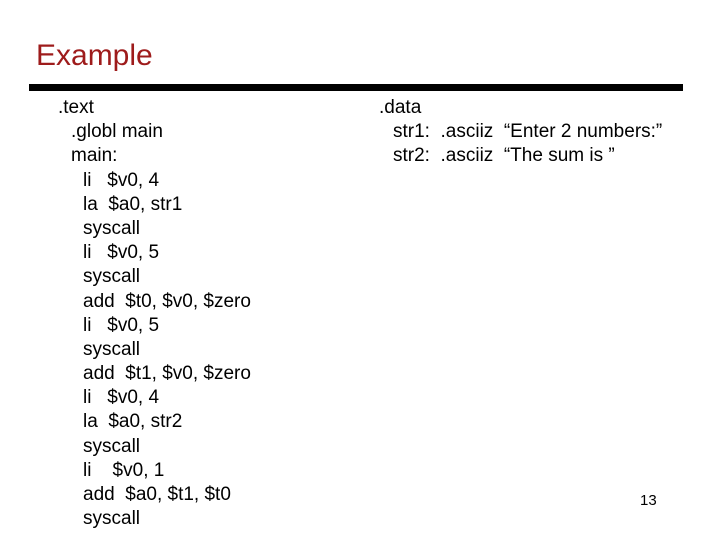  Describe the element at coordinates (117, 132) in the screenshot. I see `code-line: .globl main` at that location.